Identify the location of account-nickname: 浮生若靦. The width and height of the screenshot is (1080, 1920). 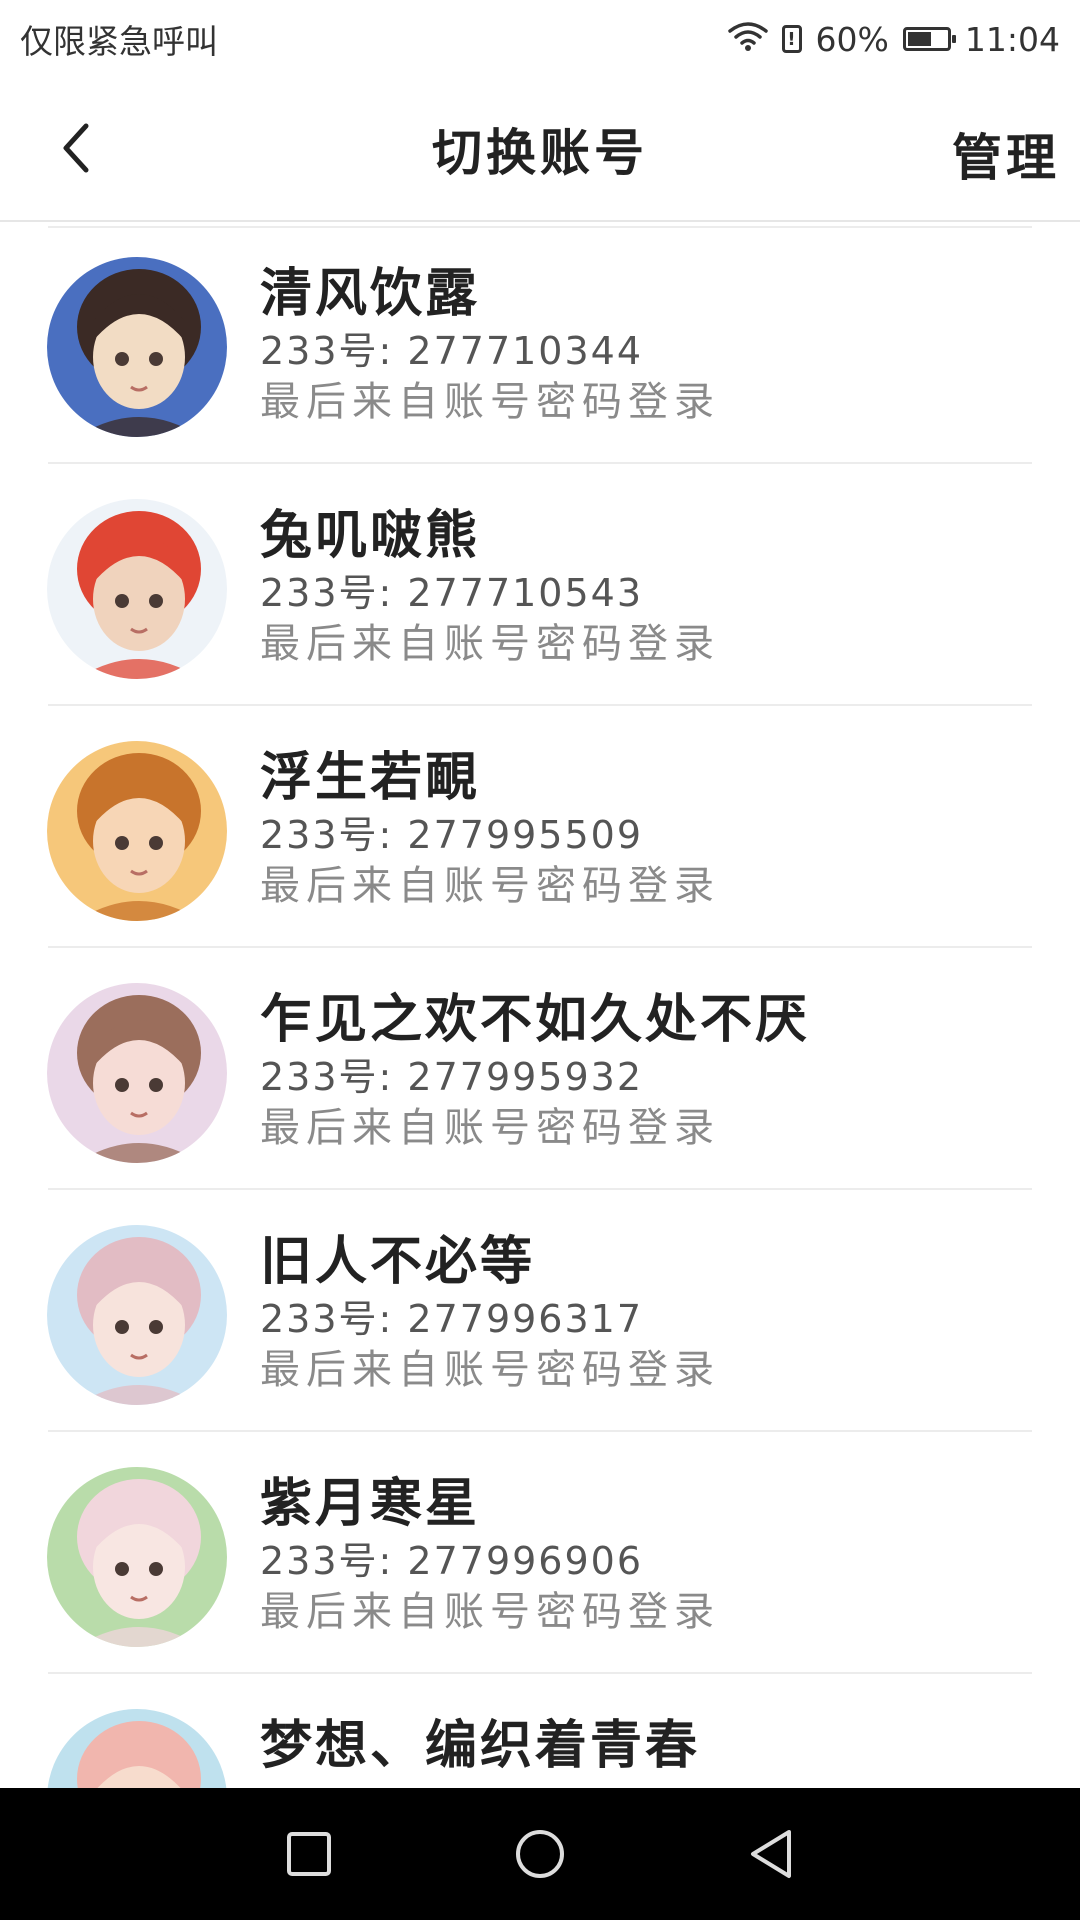
(370, 778).